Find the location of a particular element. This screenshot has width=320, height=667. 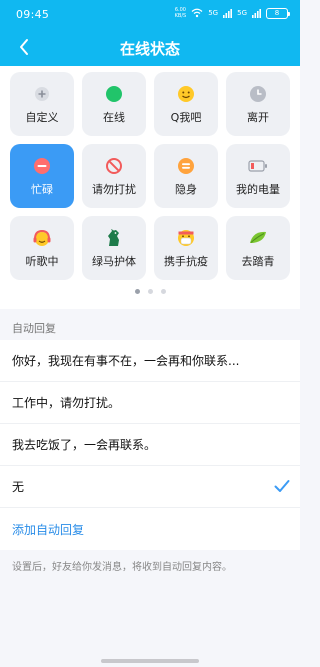

minus-circle-icon is located at coordinates (42, 166).